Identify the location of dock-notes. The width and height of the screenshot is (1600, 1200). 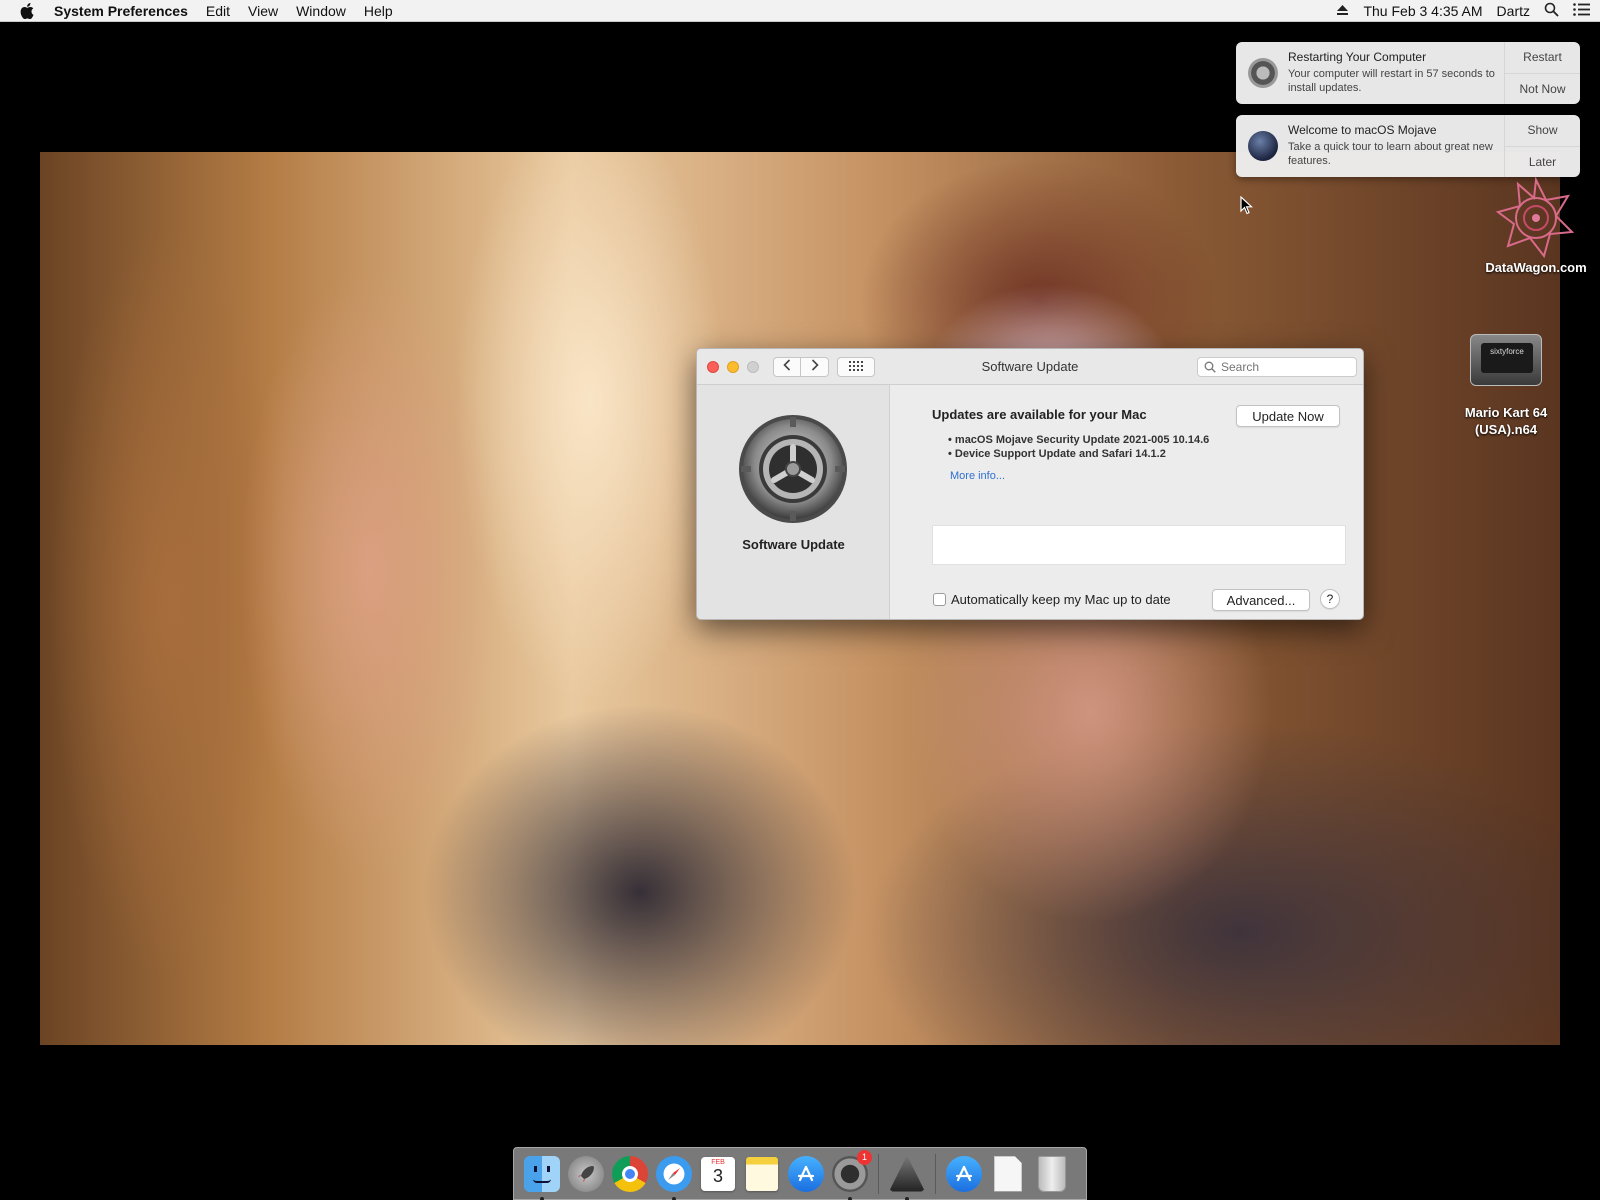
(762, 1174).